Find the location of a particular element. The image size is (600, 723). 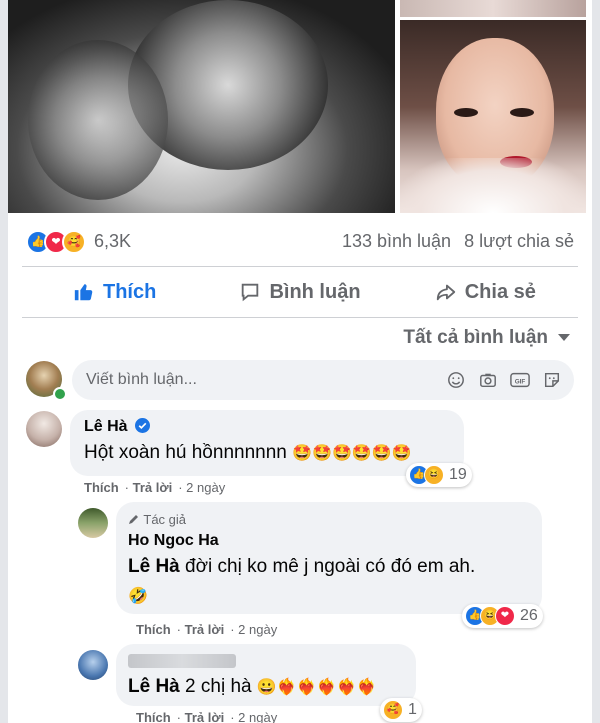

comment-emoji: 🤩🤩🤩🤩🤩🤩 is located at coordinates (352, 453).